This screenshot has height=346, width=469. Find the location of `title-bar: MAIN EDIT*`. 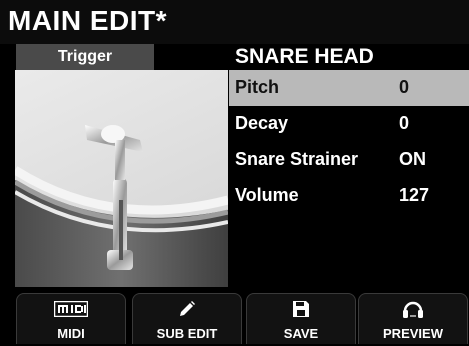

title-bar: MAIN EDIT* is located at coordinates (234, 22).